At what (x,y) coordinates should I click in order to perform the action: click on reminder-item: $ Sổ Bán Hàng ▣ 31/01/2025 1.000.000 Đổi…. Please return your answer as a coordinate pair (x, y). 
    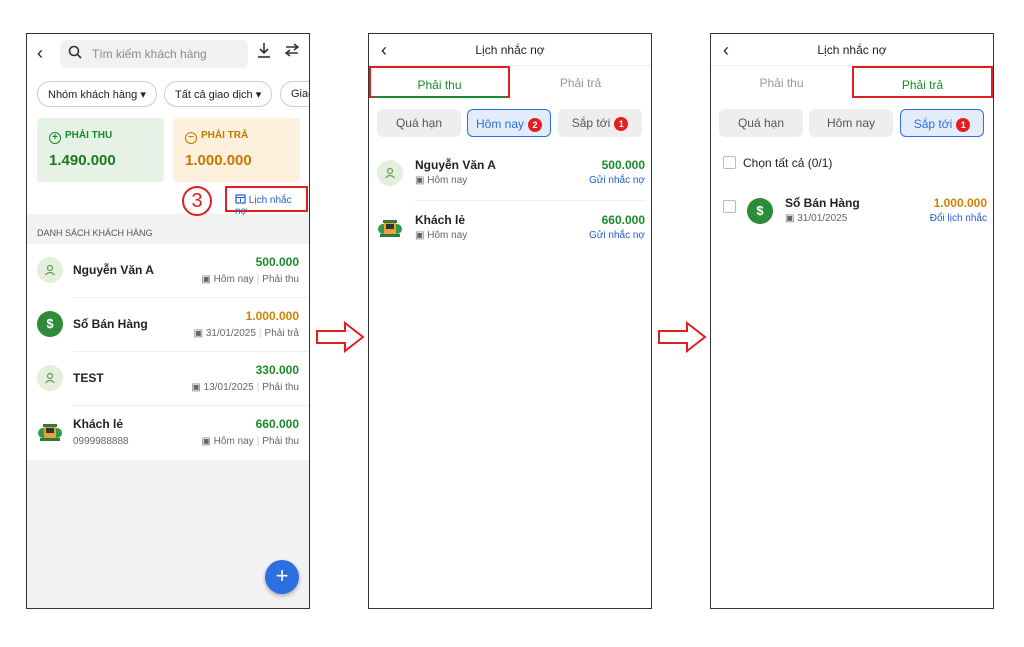
    Looking at the image, I should click on (867, 212).